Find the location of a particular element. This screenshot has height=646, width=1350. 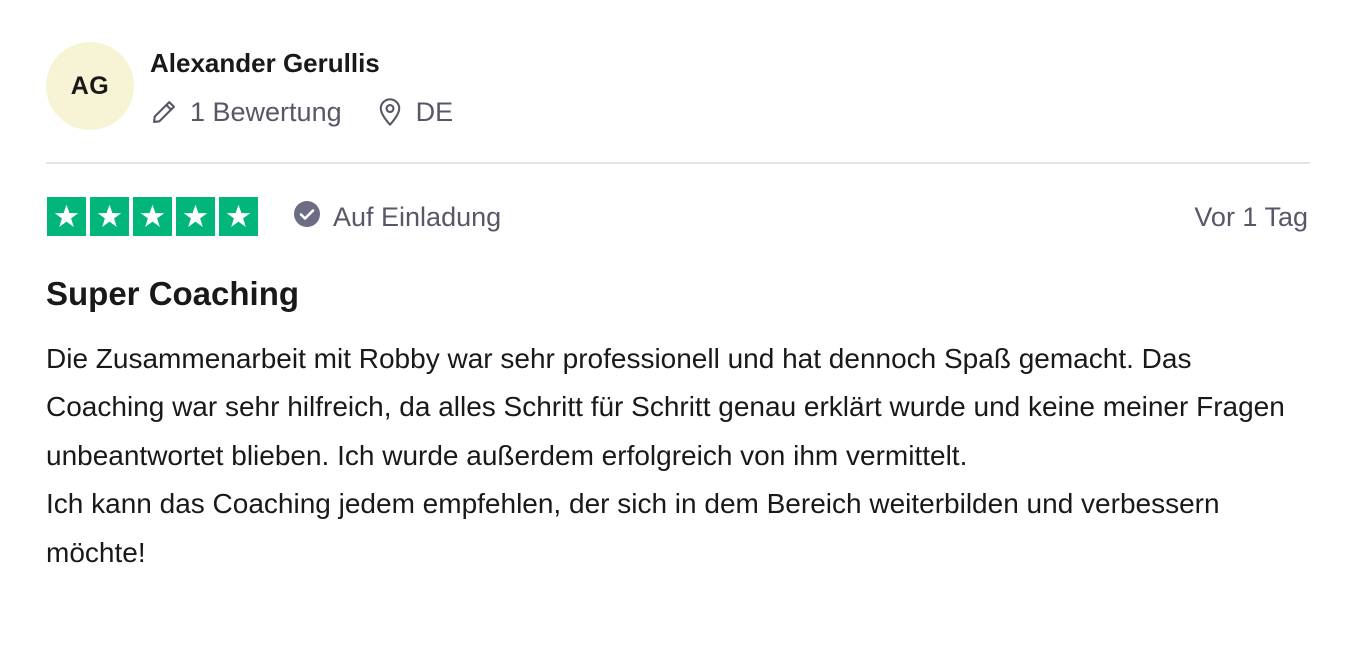

star-rating is located at coordinates (152, 216).